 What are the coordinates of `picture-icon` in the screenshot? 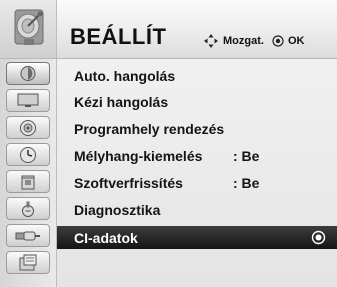 It's located at (28, 73).